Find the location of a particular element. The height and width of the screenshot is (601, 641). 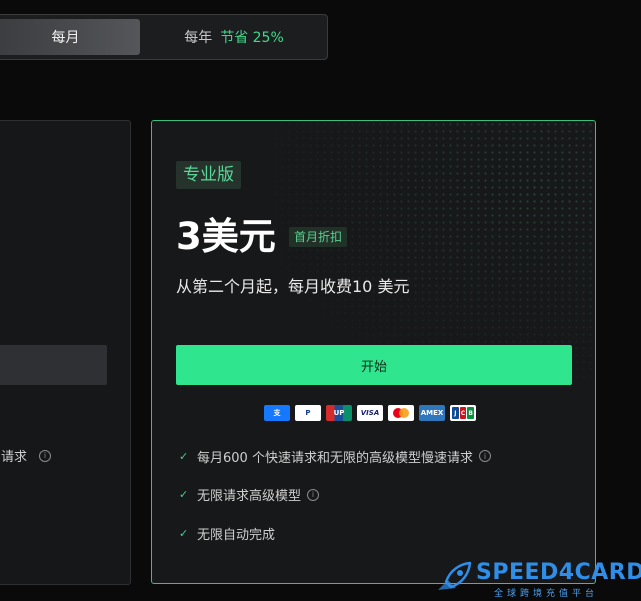

feature-item: ✓ 无限自动完成 is located at coordinates (335, 533).